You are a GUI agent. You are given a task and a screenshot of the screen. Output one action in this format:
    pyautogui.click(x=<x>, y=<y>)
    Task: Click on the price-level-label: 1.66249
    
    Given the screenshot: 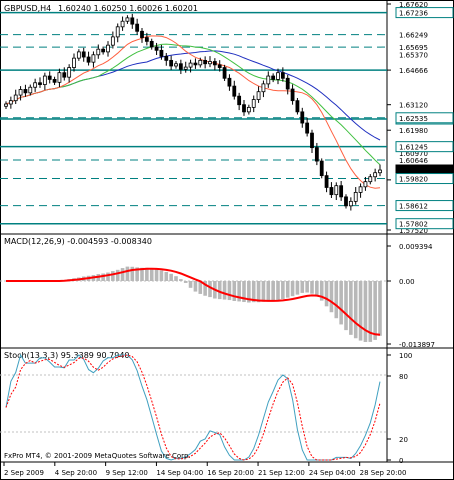 What is the action you would take?
    pyautogui.click(x=413, y=36)
    